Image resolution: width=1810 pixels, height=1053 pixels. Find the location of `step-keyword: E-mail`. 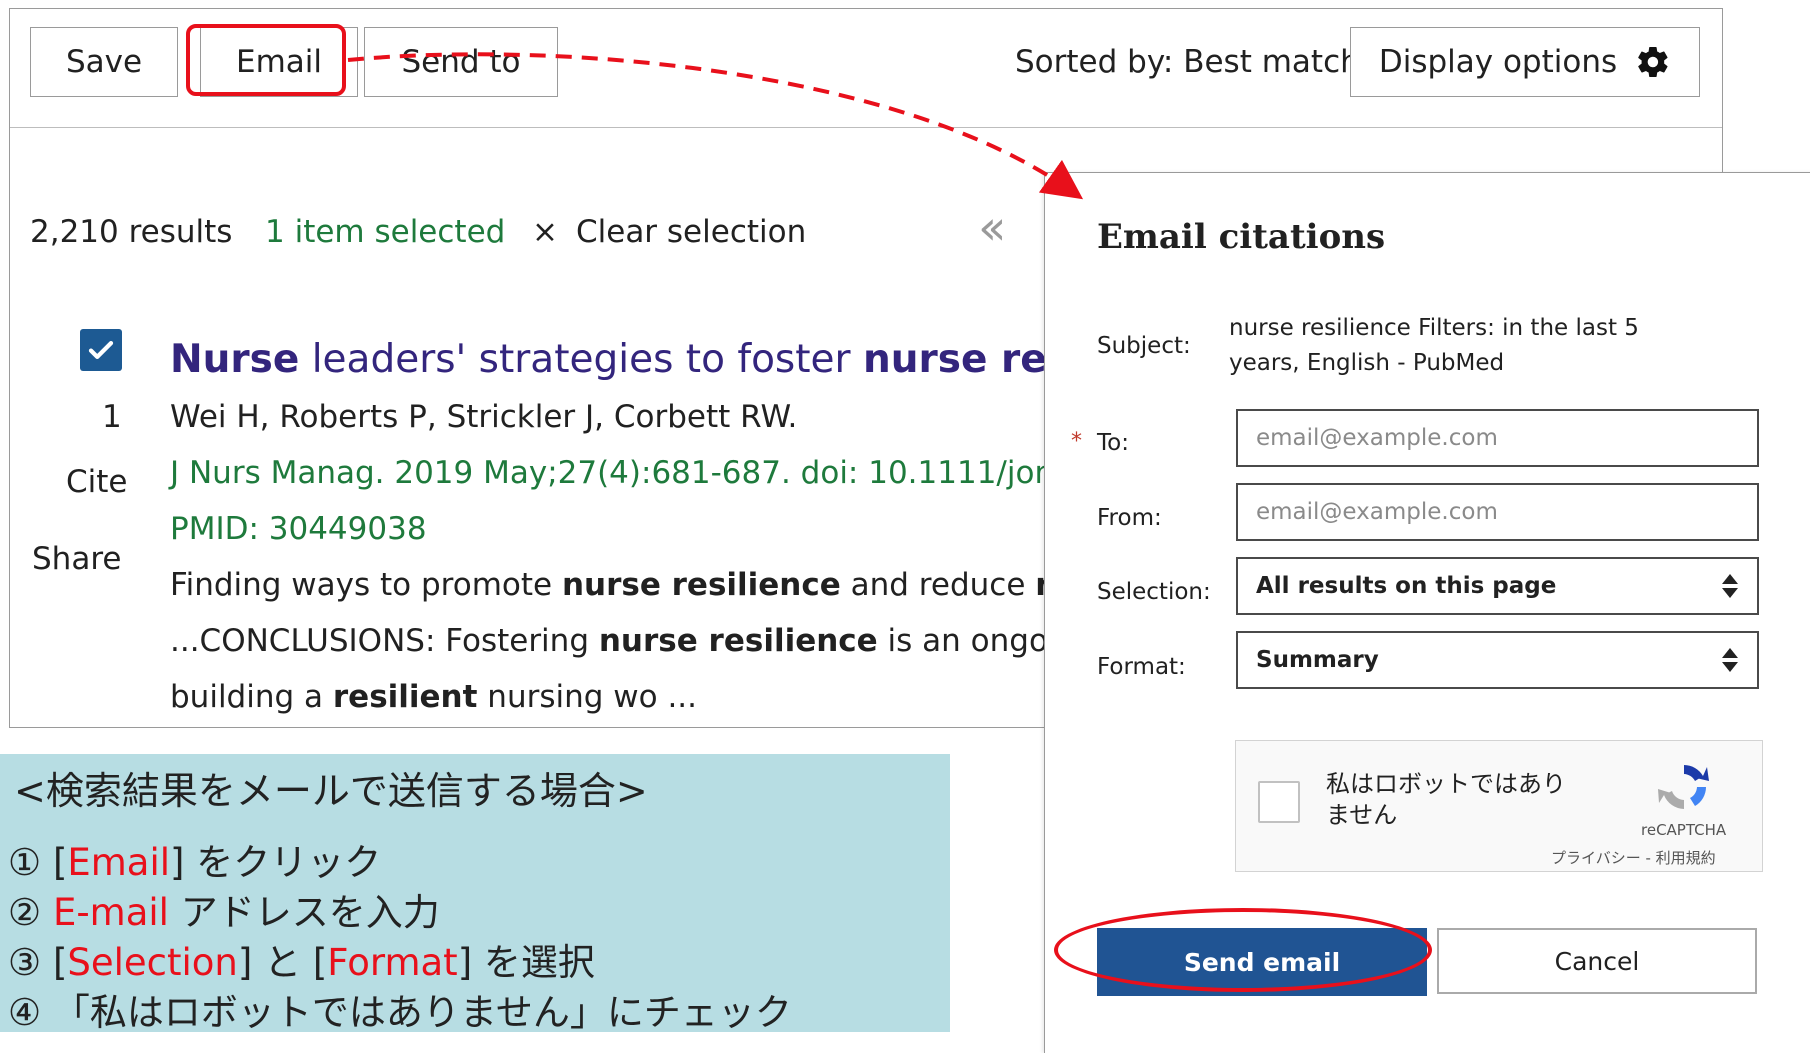

step-keyword: E-mail is located at coordinates (110, 912).